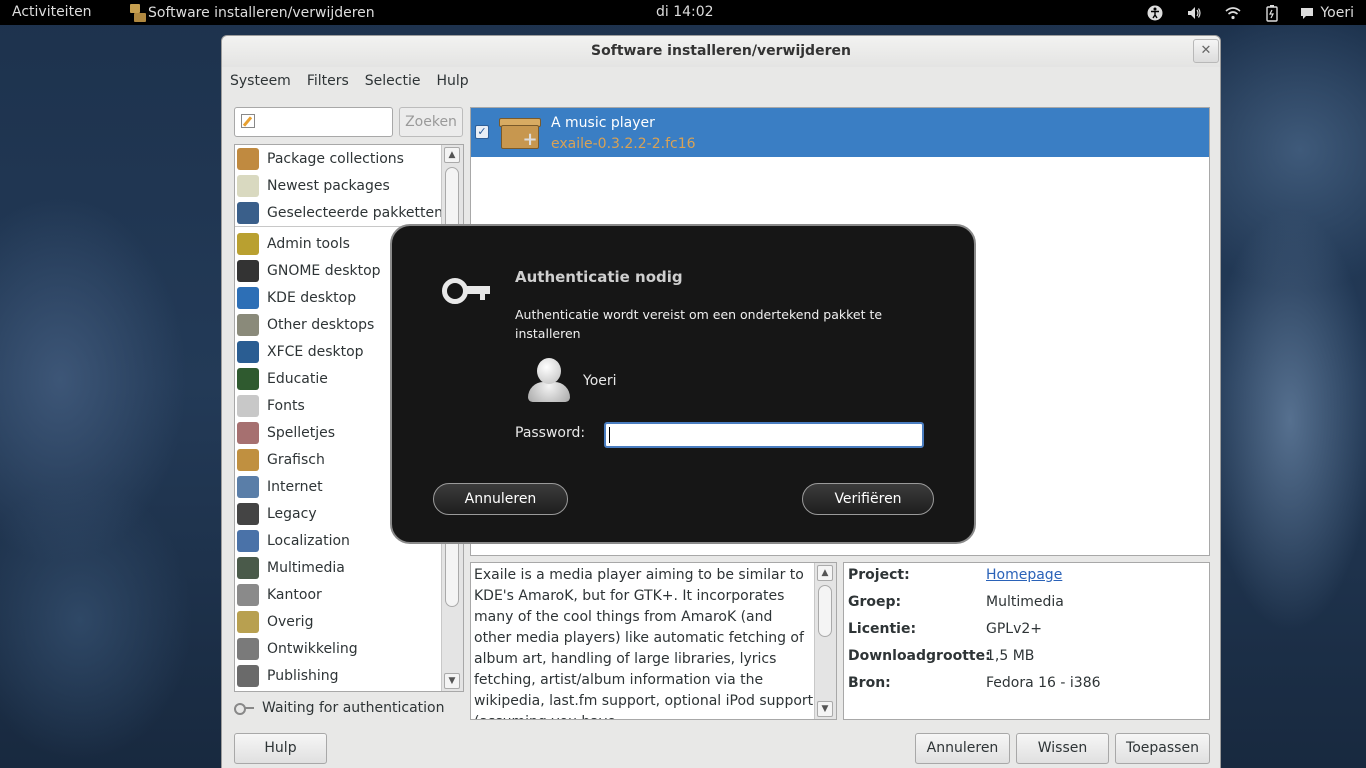 This screenshot has width=1366, height=768. Describe the element at coordinates (248, 213) in the screenshot. I see `magnifier-icon` at that location.